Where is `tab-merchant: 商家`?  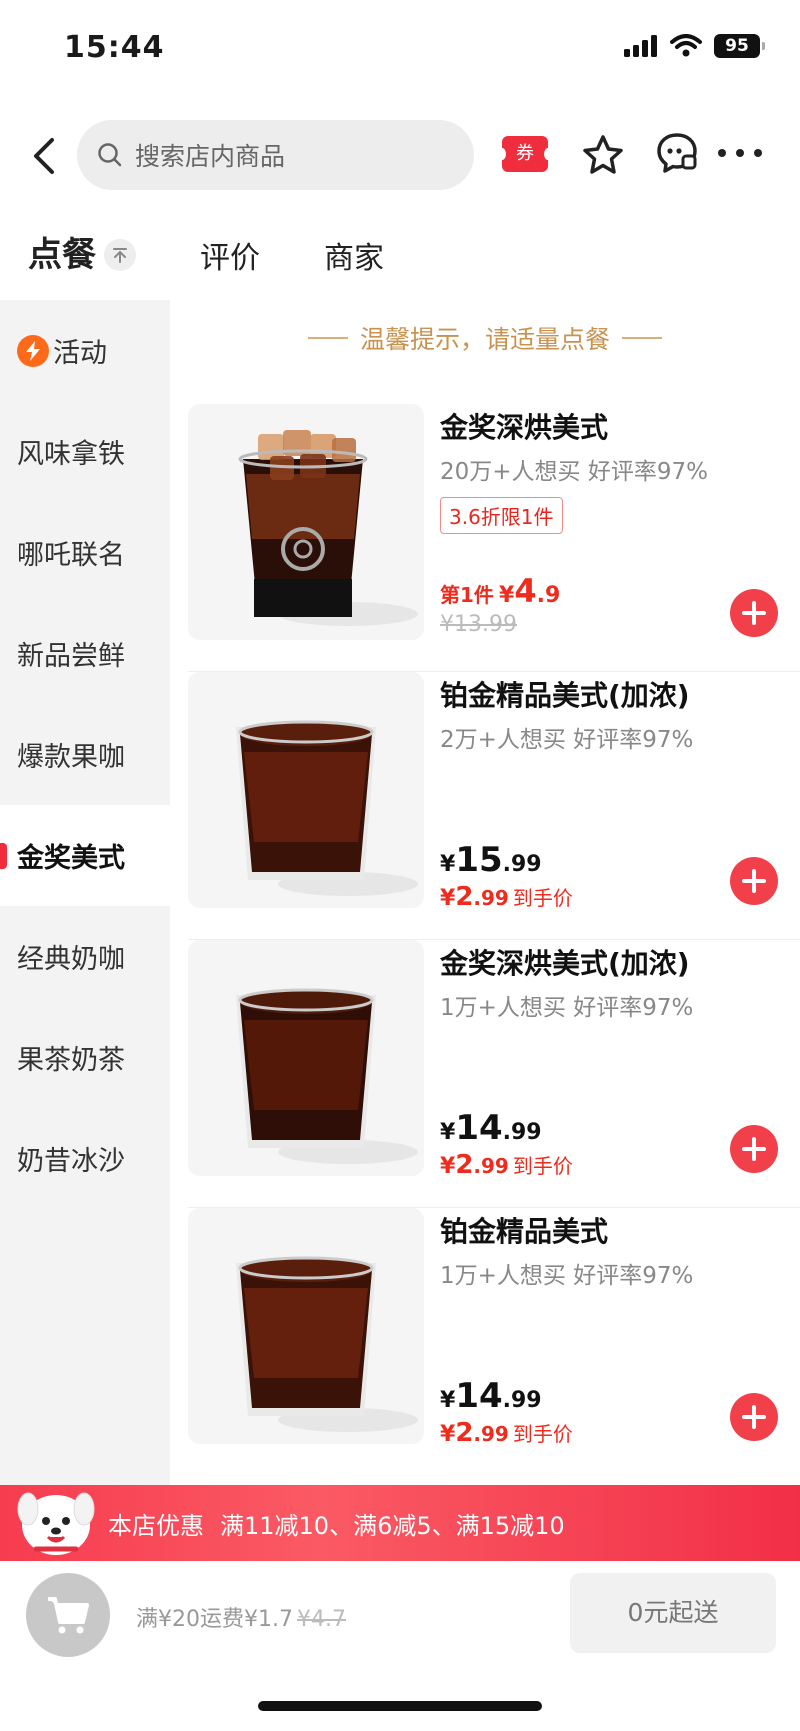
tab-merchant: 商家 is located at coordinates (354, 255).